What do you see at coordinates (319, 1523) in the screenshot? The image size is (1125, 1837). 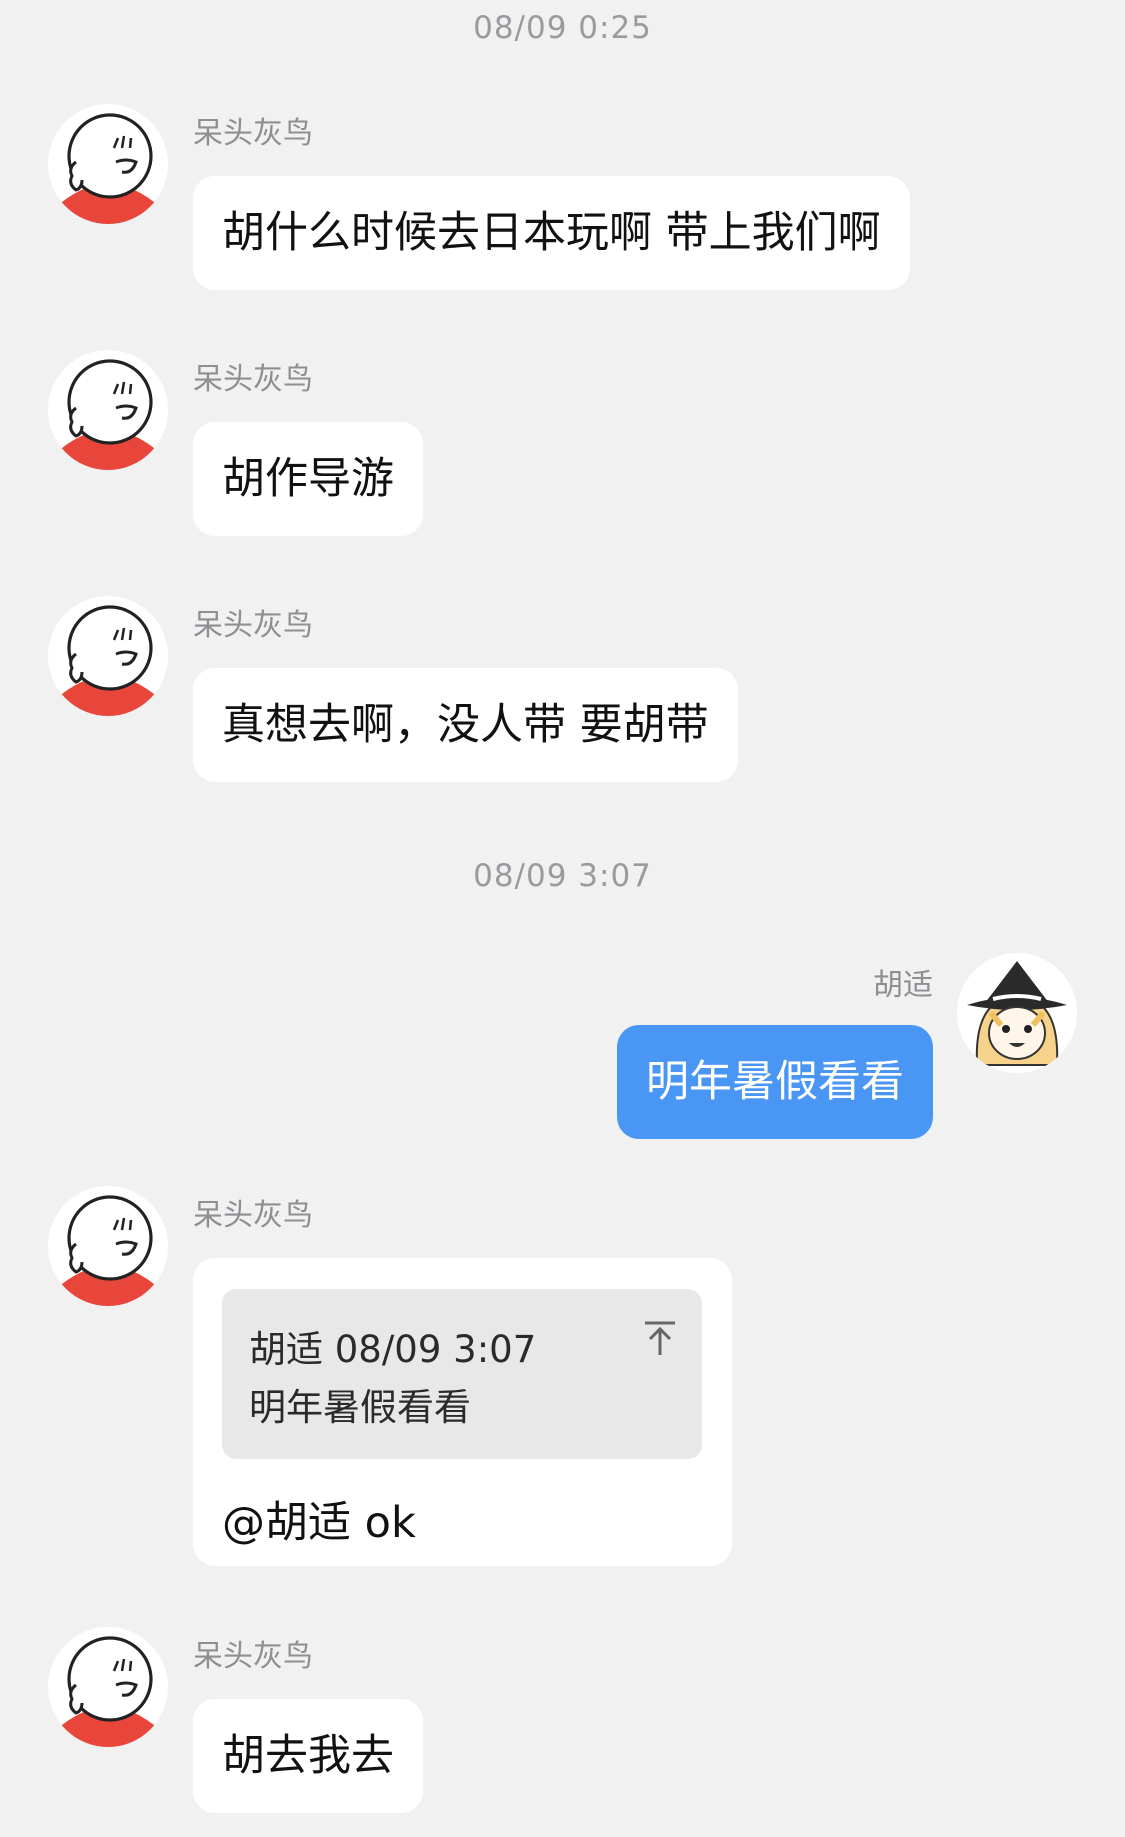 I see `reply-text: @胡适 ok` at bounding box center [319, 1523].